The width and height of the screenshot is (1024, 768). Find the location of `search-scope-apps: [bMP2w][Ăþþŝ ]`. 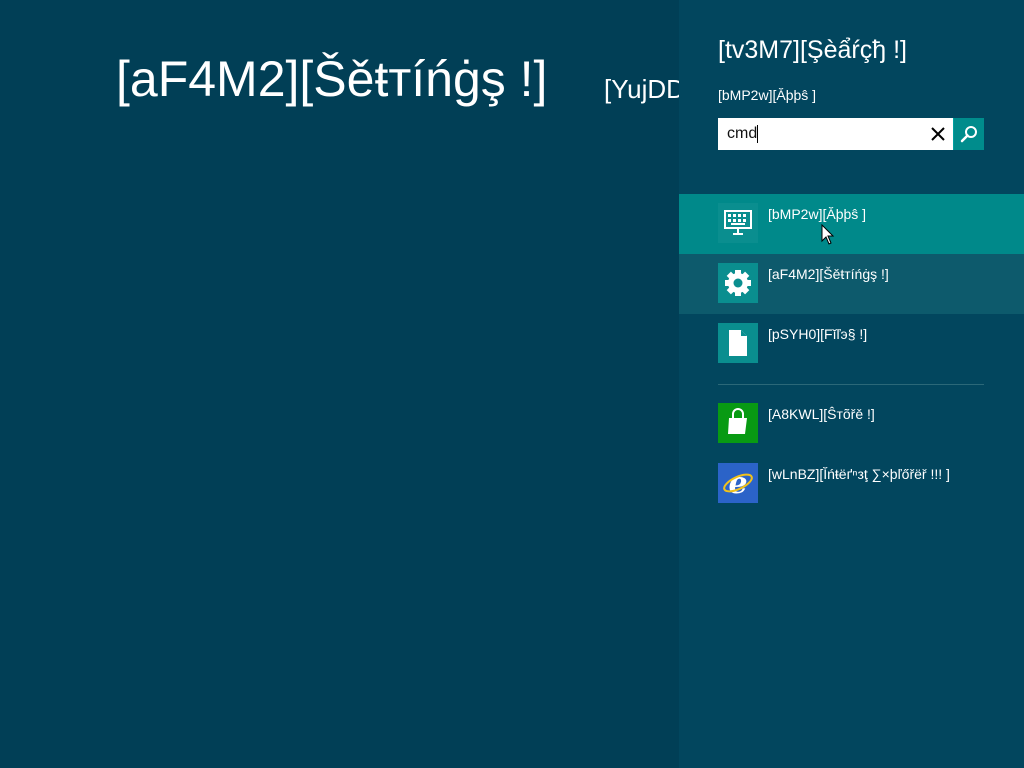

search-scope-apps: [bMP2w][Ăþþŝ ] is located at coordinates (851, 224).